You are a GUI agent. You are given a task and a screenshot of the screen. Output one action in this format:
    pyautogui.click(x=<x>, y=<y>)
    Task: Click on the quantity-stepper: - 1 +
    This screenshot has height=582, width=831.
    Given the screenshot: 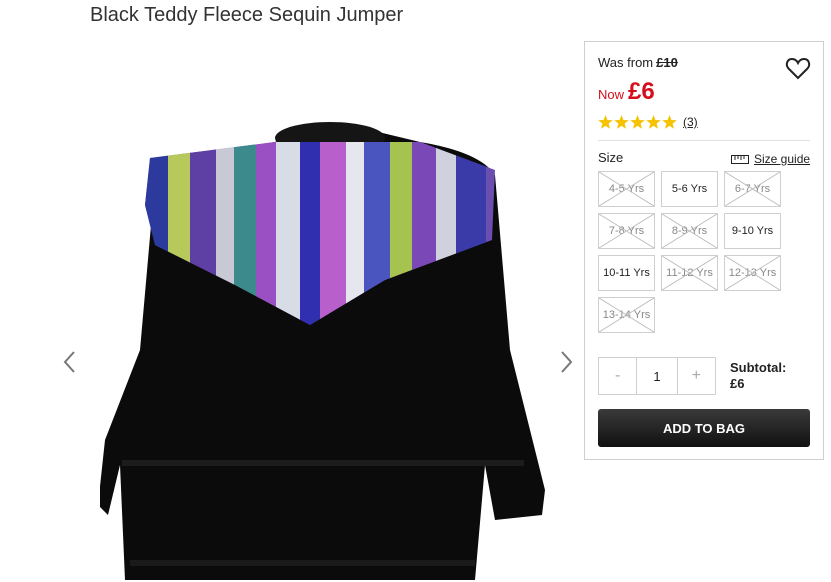 What is the action you would take?
    pyautogui.click(x=657, y=376)
    